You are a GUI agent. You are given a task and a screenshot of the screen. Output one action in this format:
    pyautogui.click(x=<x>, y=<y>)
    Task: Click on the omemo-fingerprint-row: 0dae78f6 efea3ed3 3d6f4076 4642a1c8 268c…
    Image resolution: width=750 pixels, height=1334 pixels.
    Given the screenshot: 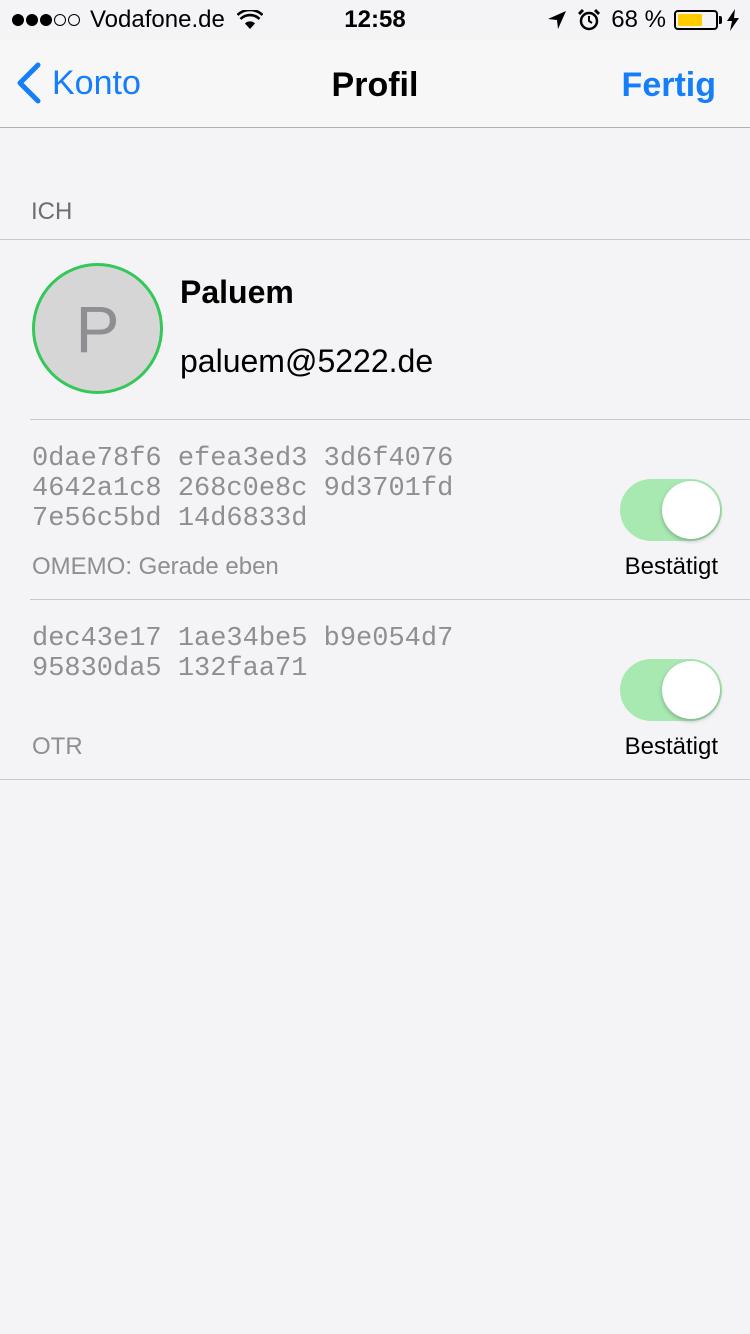 What is the action you would take?
    pyautogui.click(x=390, y=509)
    